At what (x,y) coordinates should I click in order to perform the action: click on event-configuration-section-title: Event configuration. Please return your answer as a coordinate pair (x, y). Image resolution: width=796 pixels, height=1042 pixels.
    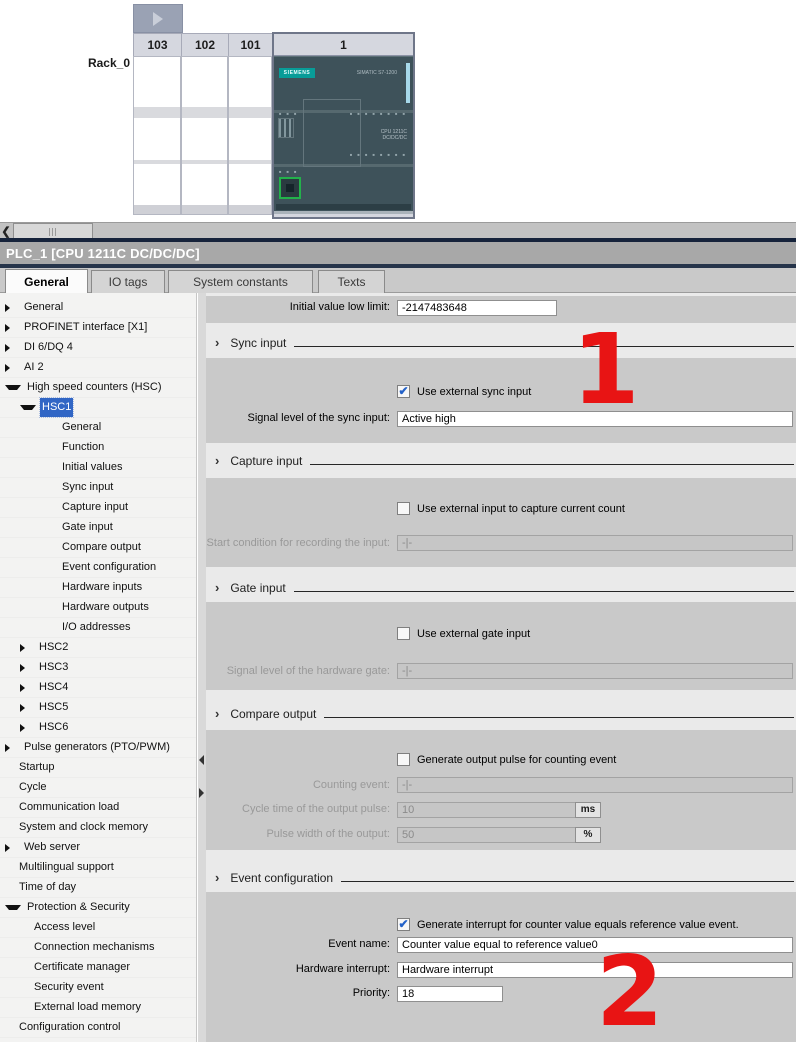
    Looking at the image, I should click on (282, 878).